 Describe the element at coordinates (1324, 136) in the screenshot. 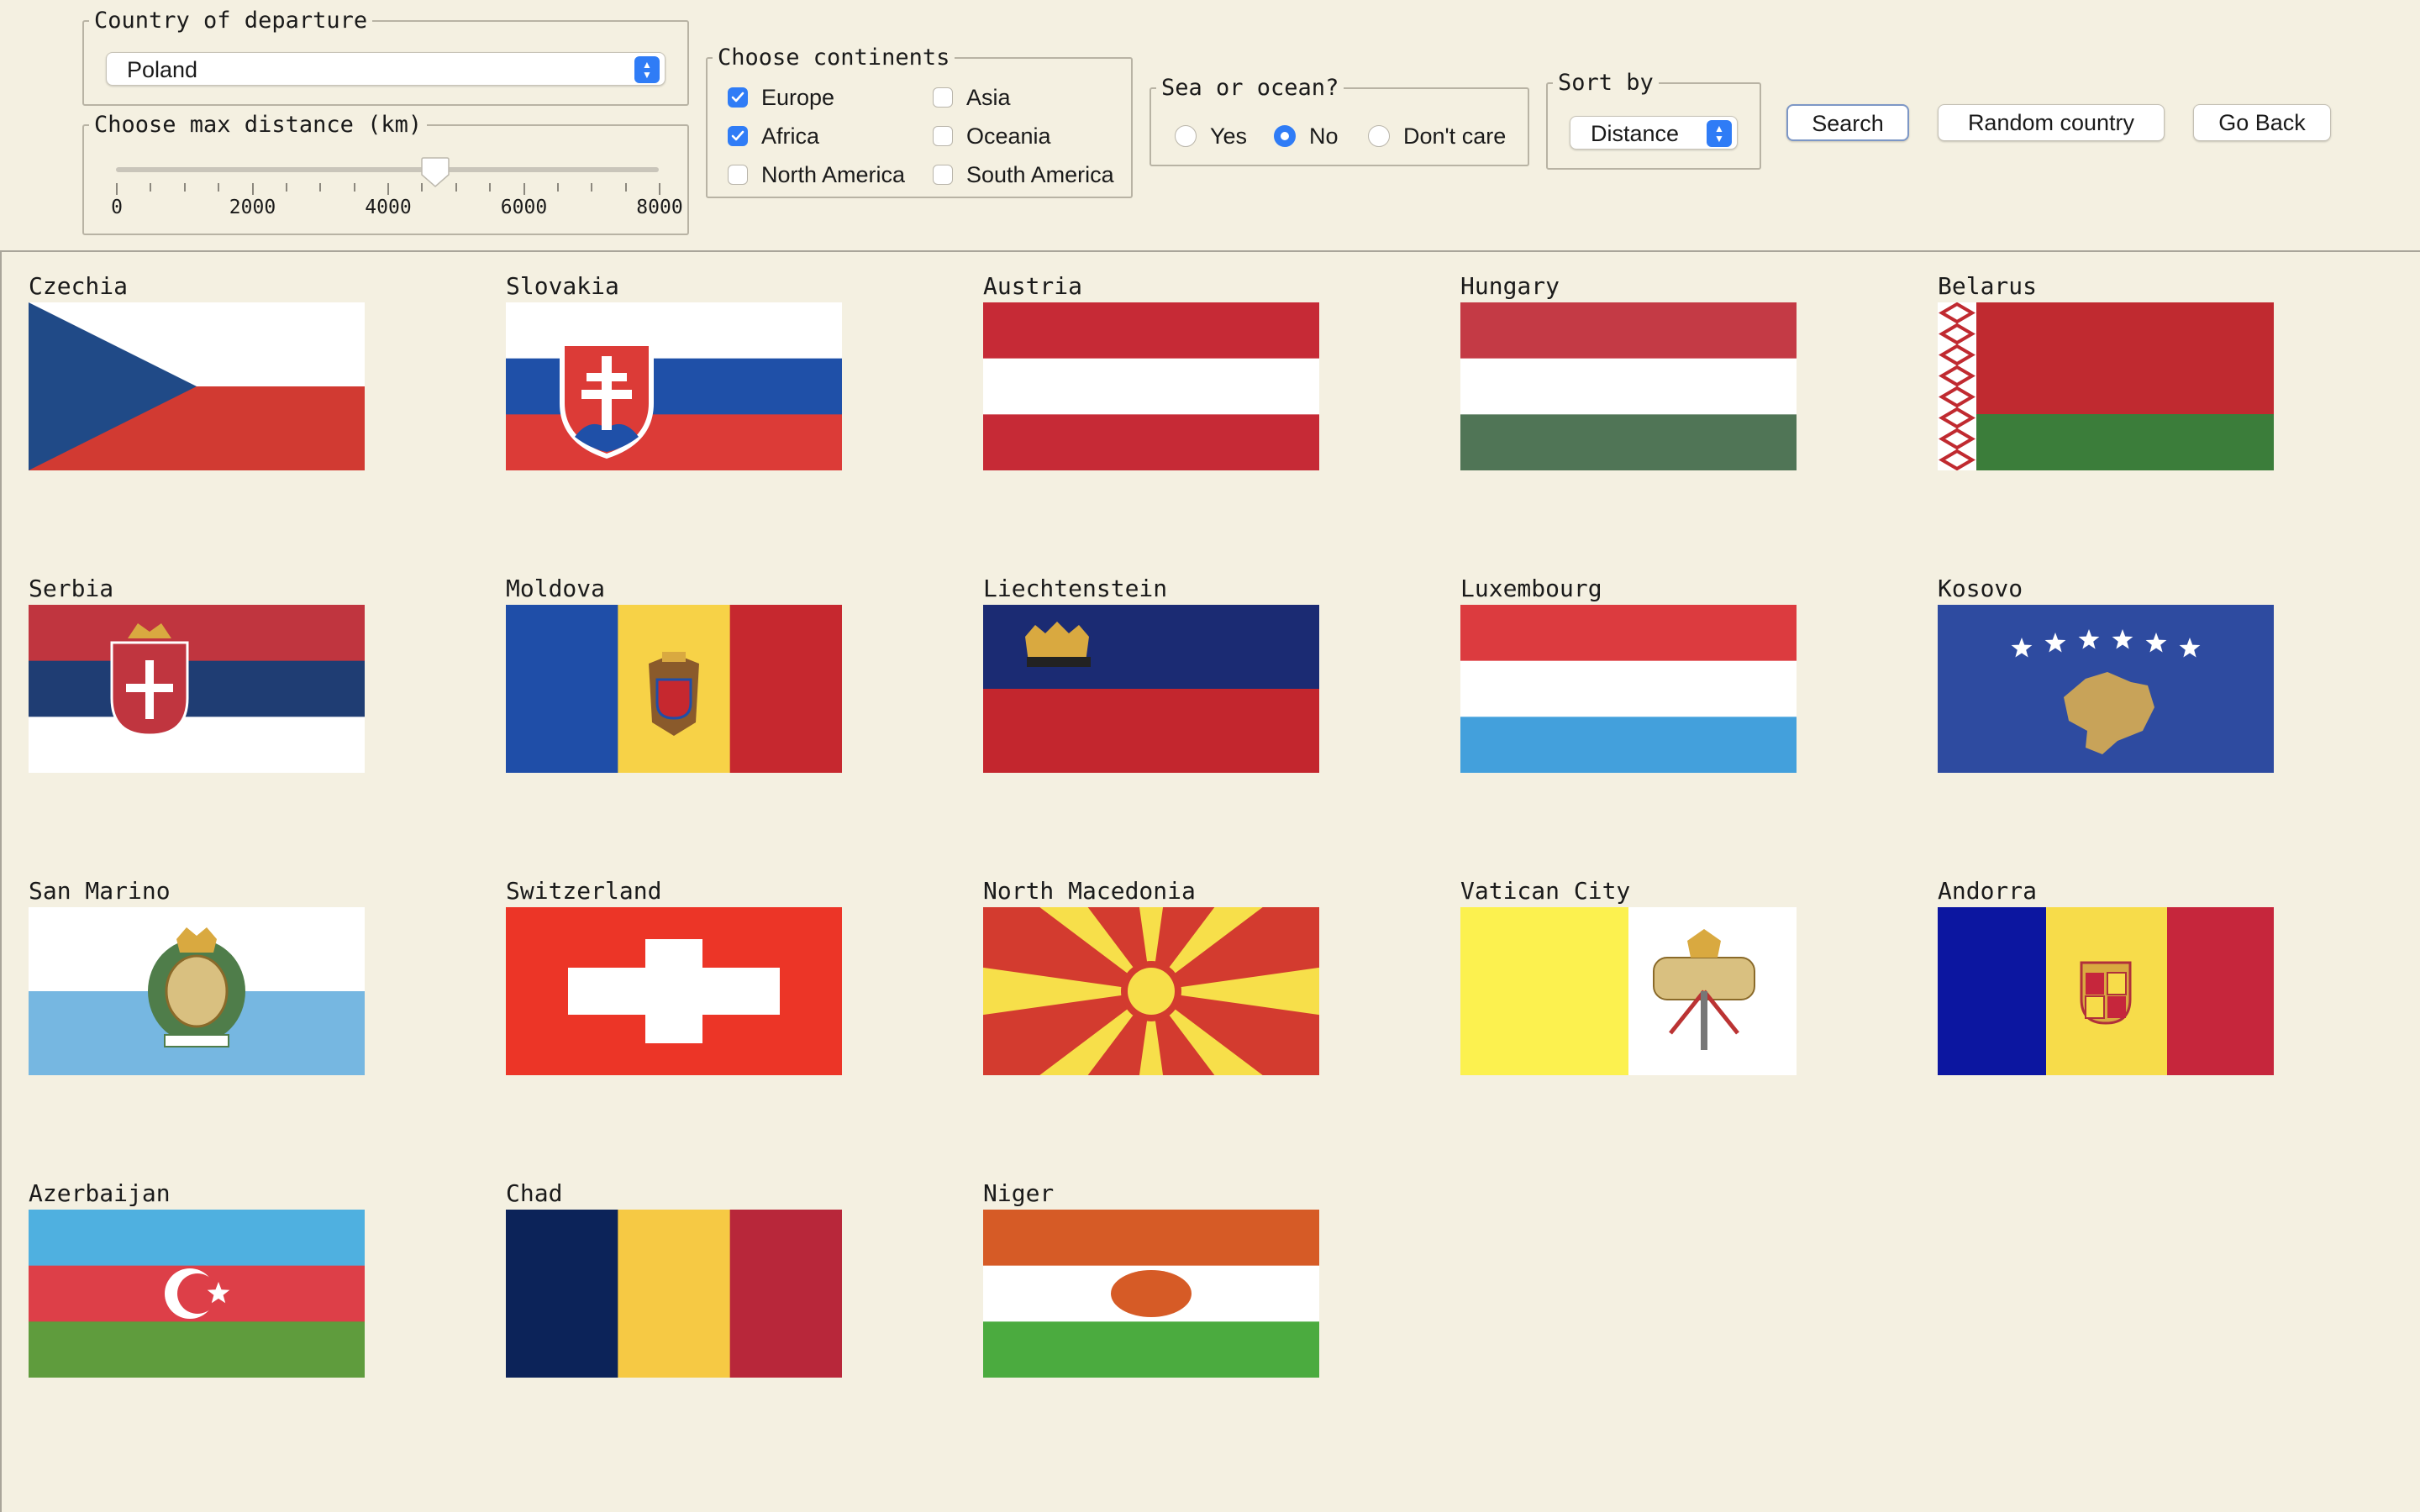

I see `sea-option-label: No` at that location.